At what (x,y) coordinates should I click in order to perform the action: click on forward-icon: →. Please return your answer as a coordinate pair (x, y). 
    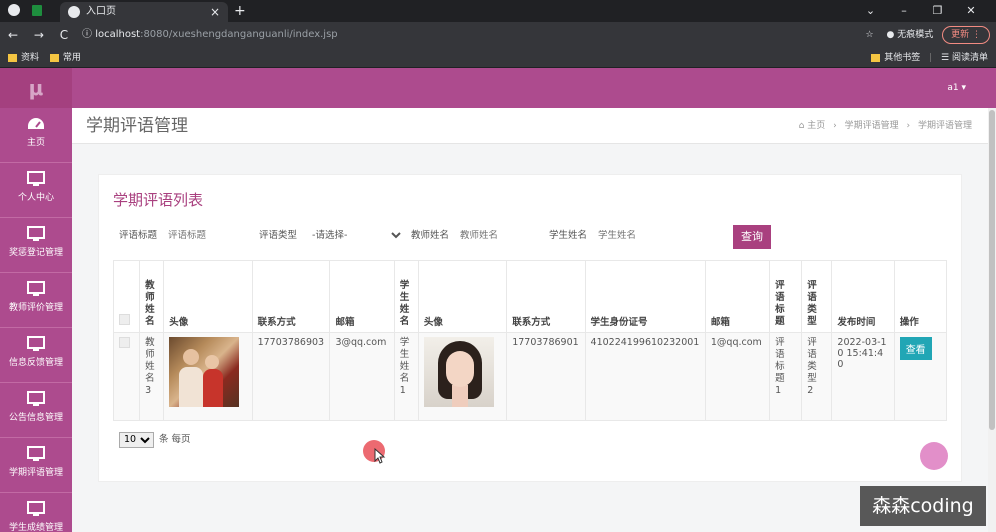
    Looking at the image, I should click on (39, 35).